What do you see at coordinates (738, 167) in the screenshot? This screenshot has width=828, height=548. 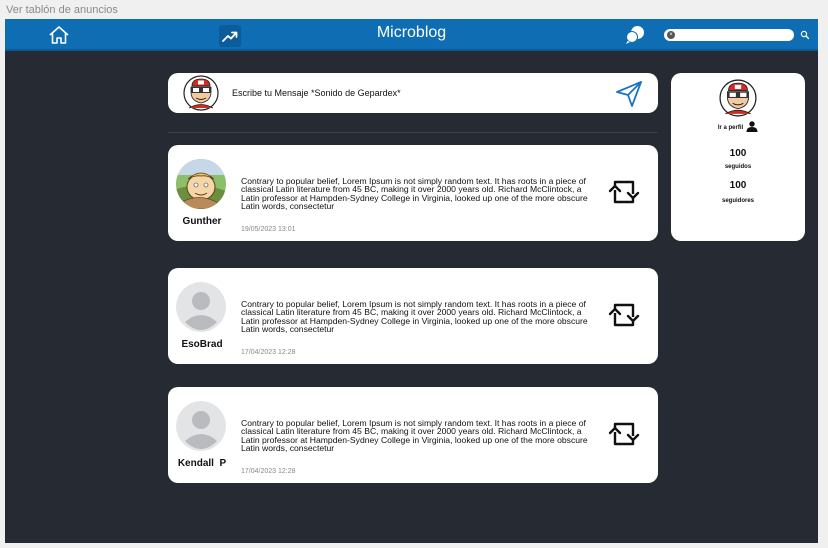 I see `following-label: seguidos` at bounding box center [738, 167].